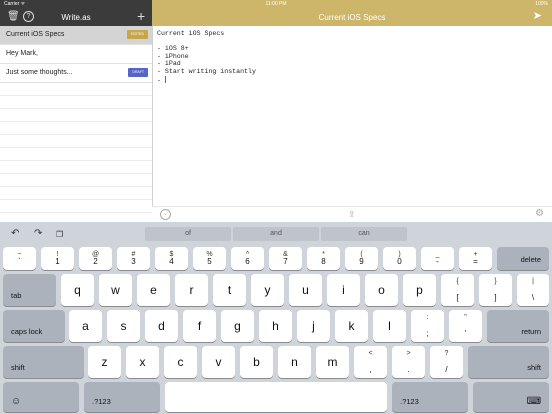 The height and width of the screenshot is (414, 552). What do you see at coordinates (381, 290) in the screenshot?
I see `key-o: o` at bounding box center [381, 290].